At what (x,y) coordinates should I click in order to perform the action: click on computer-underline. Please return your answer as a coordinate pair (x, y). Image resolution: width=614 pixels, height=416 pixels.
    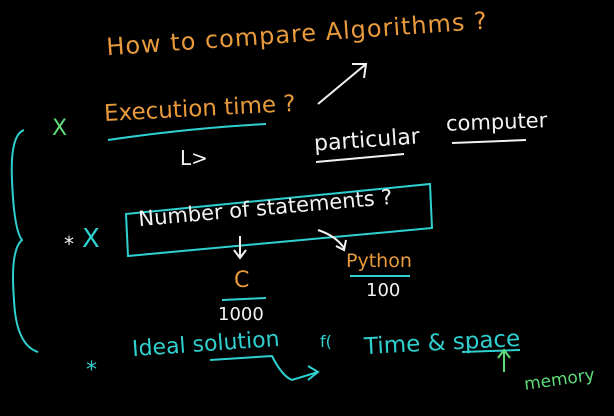
    Looking at the image, I should click on (489, 141).